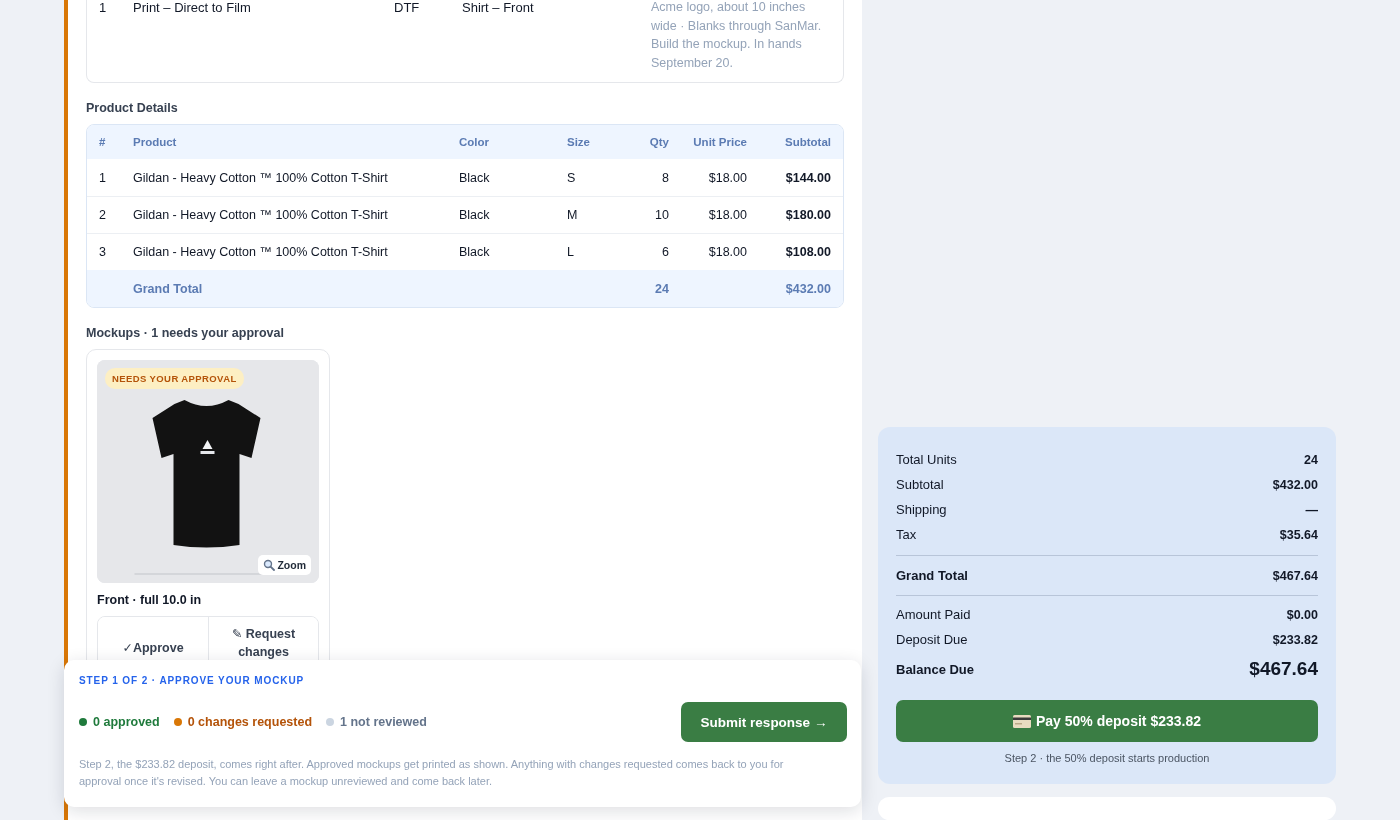  I want to click on table-cell-text: S, so click(572, 177).